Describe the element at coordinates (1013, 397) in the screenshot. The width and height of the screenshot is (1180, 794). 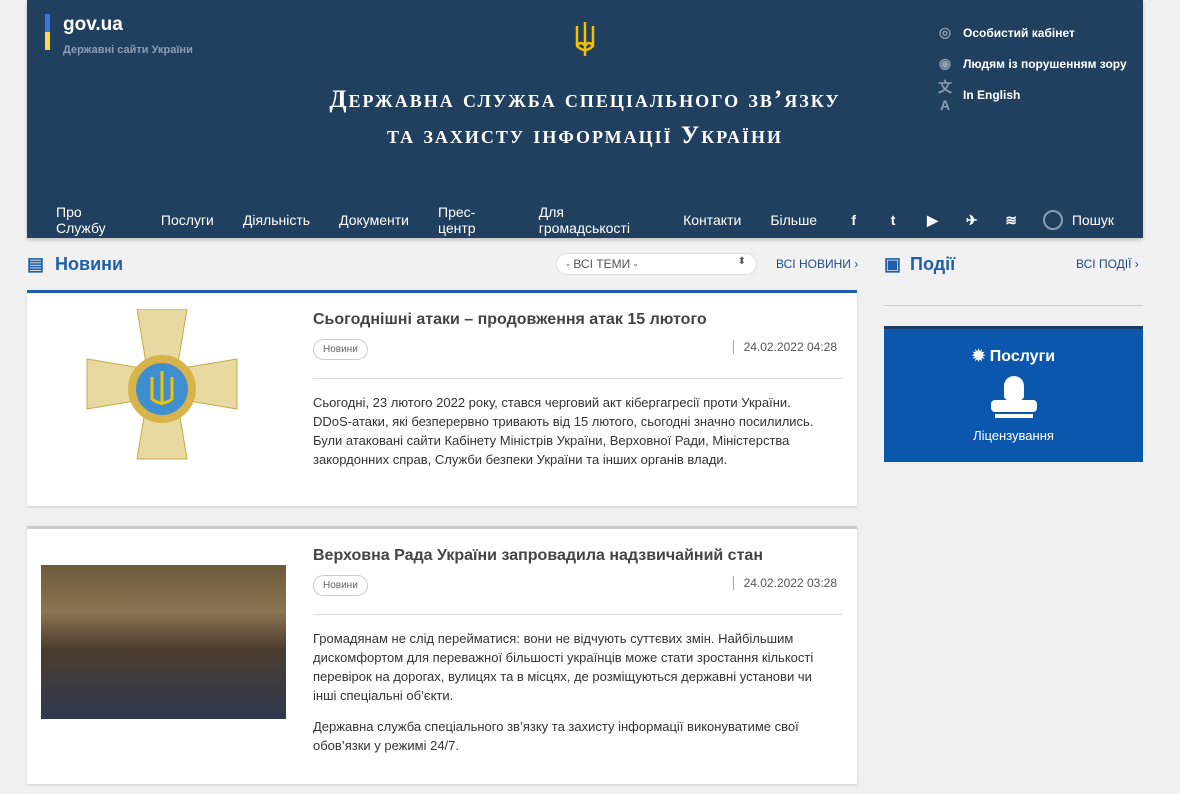
I see `stamp-icon` at that location.